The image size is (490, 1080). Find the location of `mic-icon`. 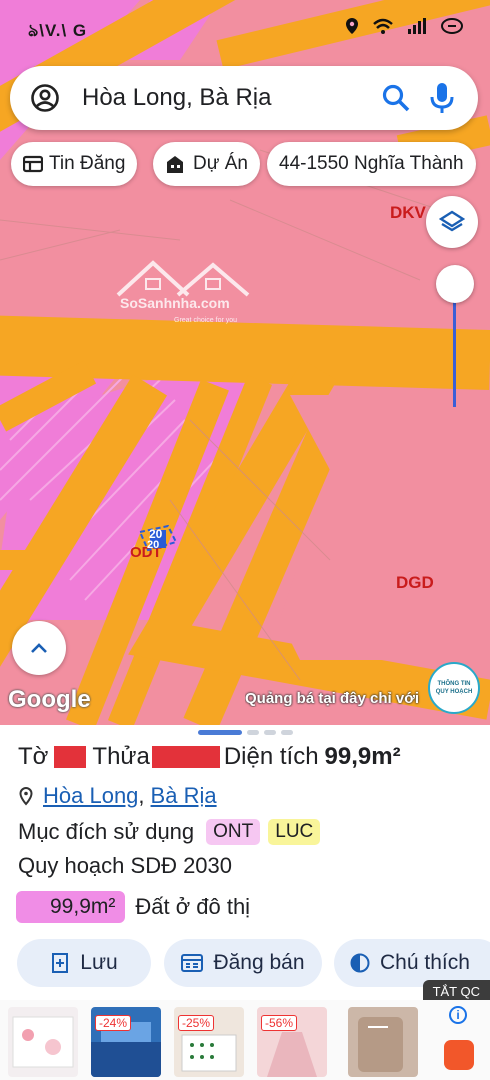

mic-icon is located at coordinates (442, 98).